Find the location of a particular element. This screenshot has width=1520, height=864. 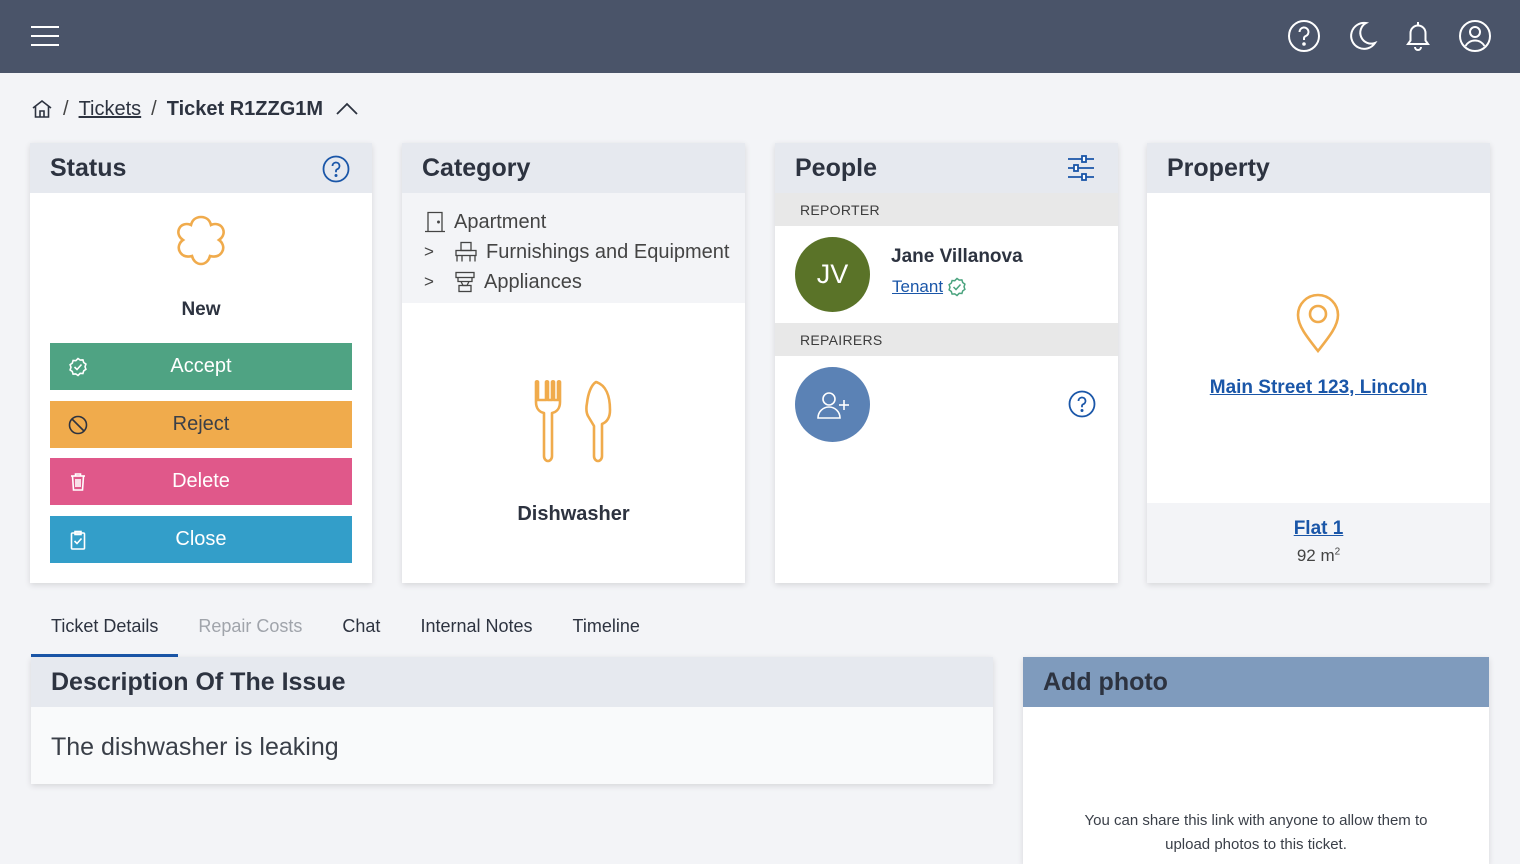

tab-repair-costs: Repair Costs is located at coordinates (250, 628).